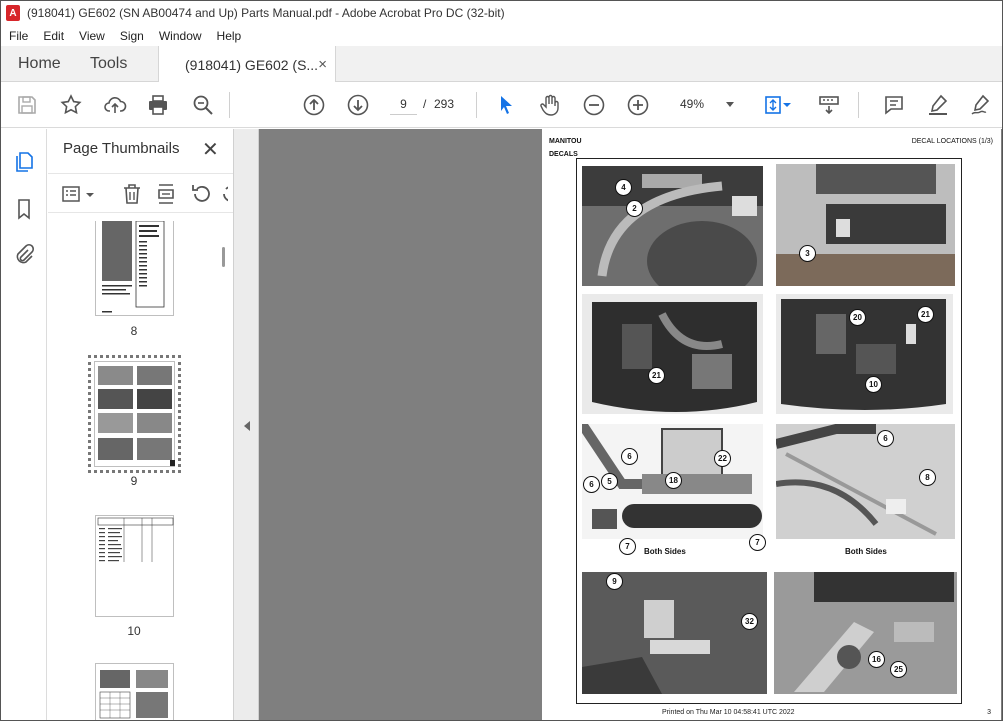 The width and height of the screenshot is (1003, 721). Describe the element at coordinates (92, 36) in the screenshot. I see `menu-view: View` at that location.